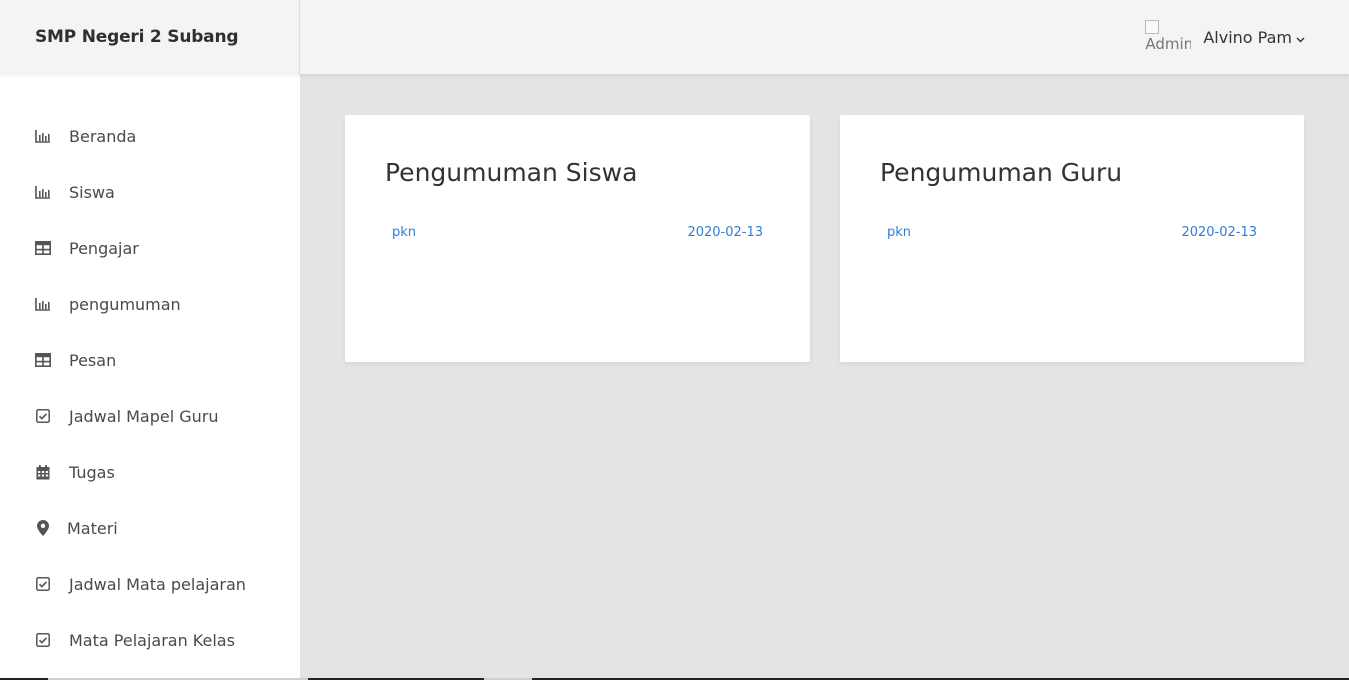 The image size is (1349, 680). I want to click on brand-header: SMP Negeri 2 Subang, so click(150, 37).